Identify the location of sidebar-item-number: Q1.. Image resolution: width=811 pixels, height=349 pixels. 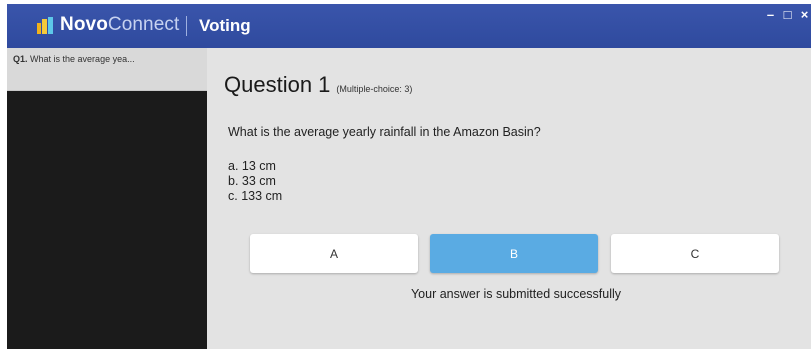
(20, 59).